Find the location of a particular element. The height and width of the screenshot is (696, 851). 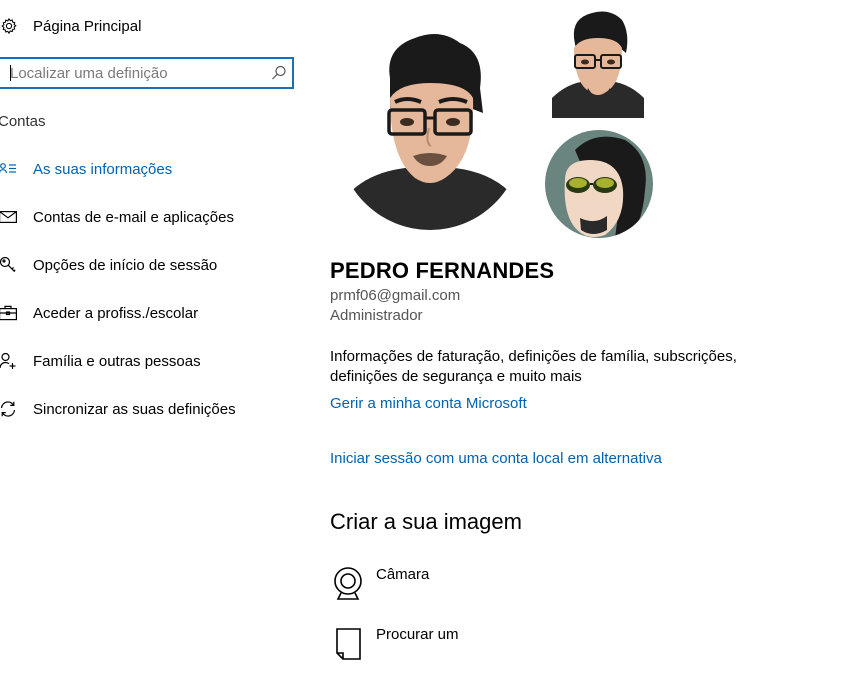

sidebar-item-email-accounts: Contas de e-mail e aplicações is located at coordinates (117, 217).